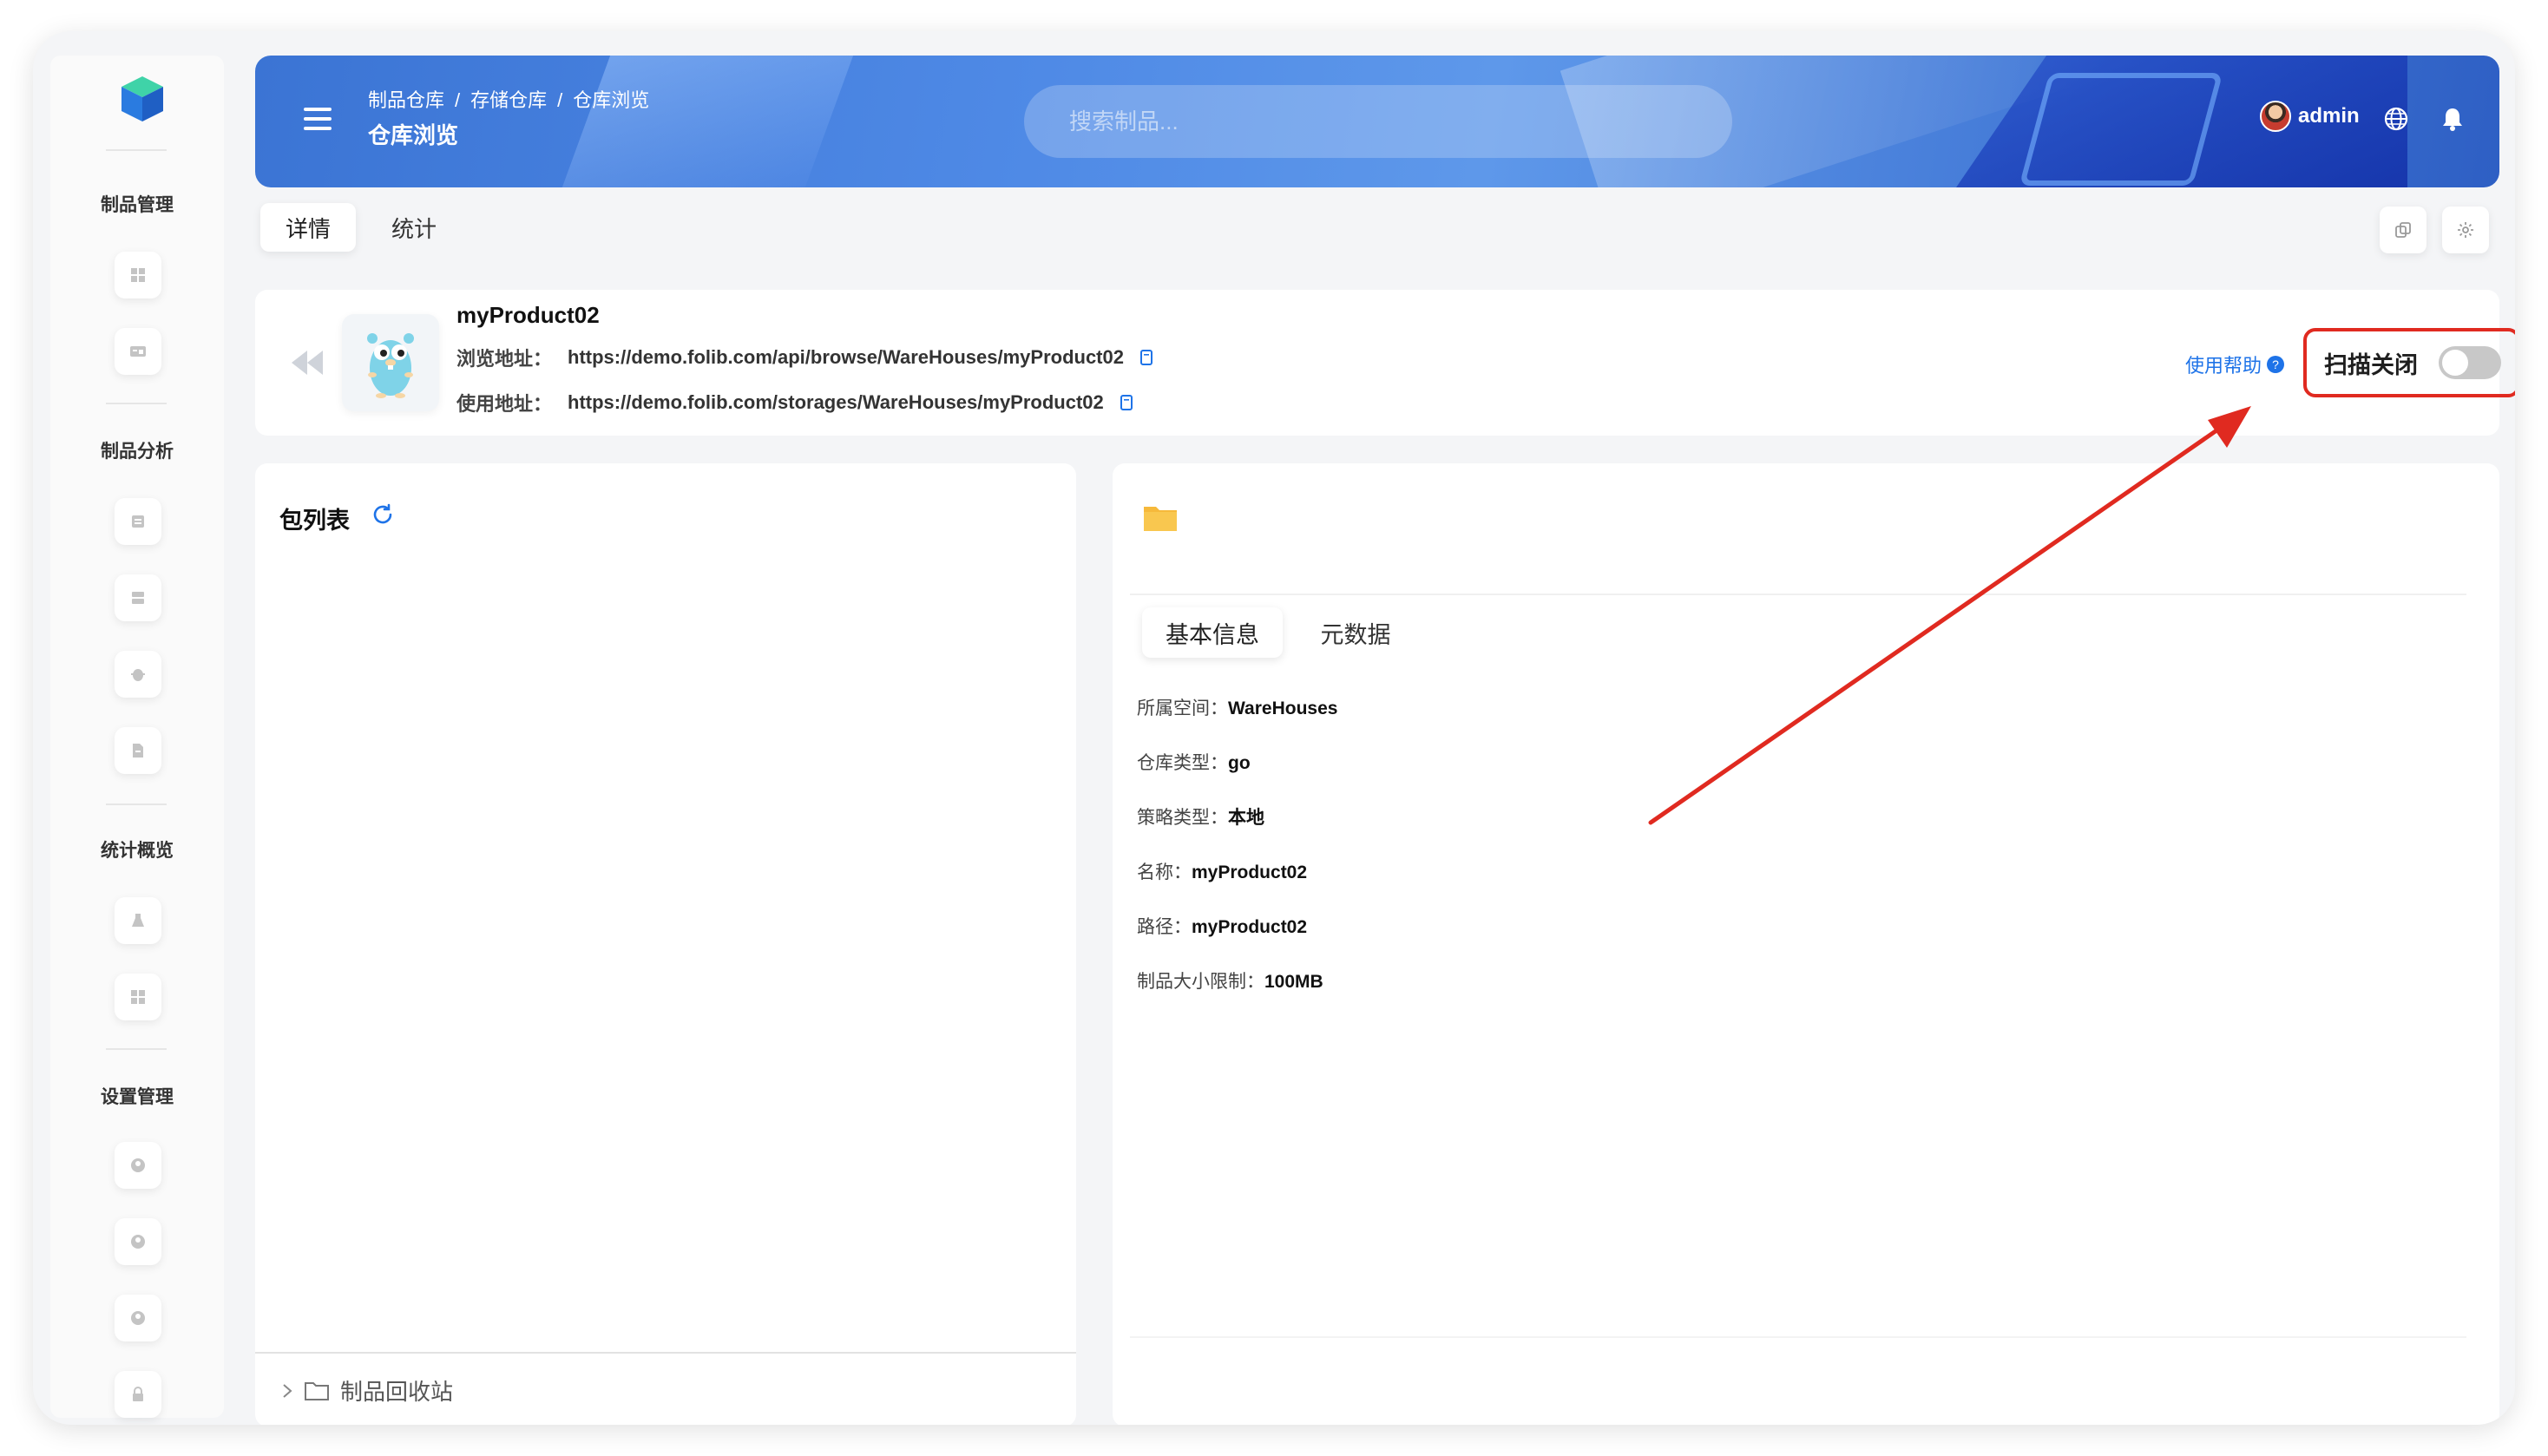 This screenshot has height=1456, width=2548. I want to click on avatar, so click(2275, 116).